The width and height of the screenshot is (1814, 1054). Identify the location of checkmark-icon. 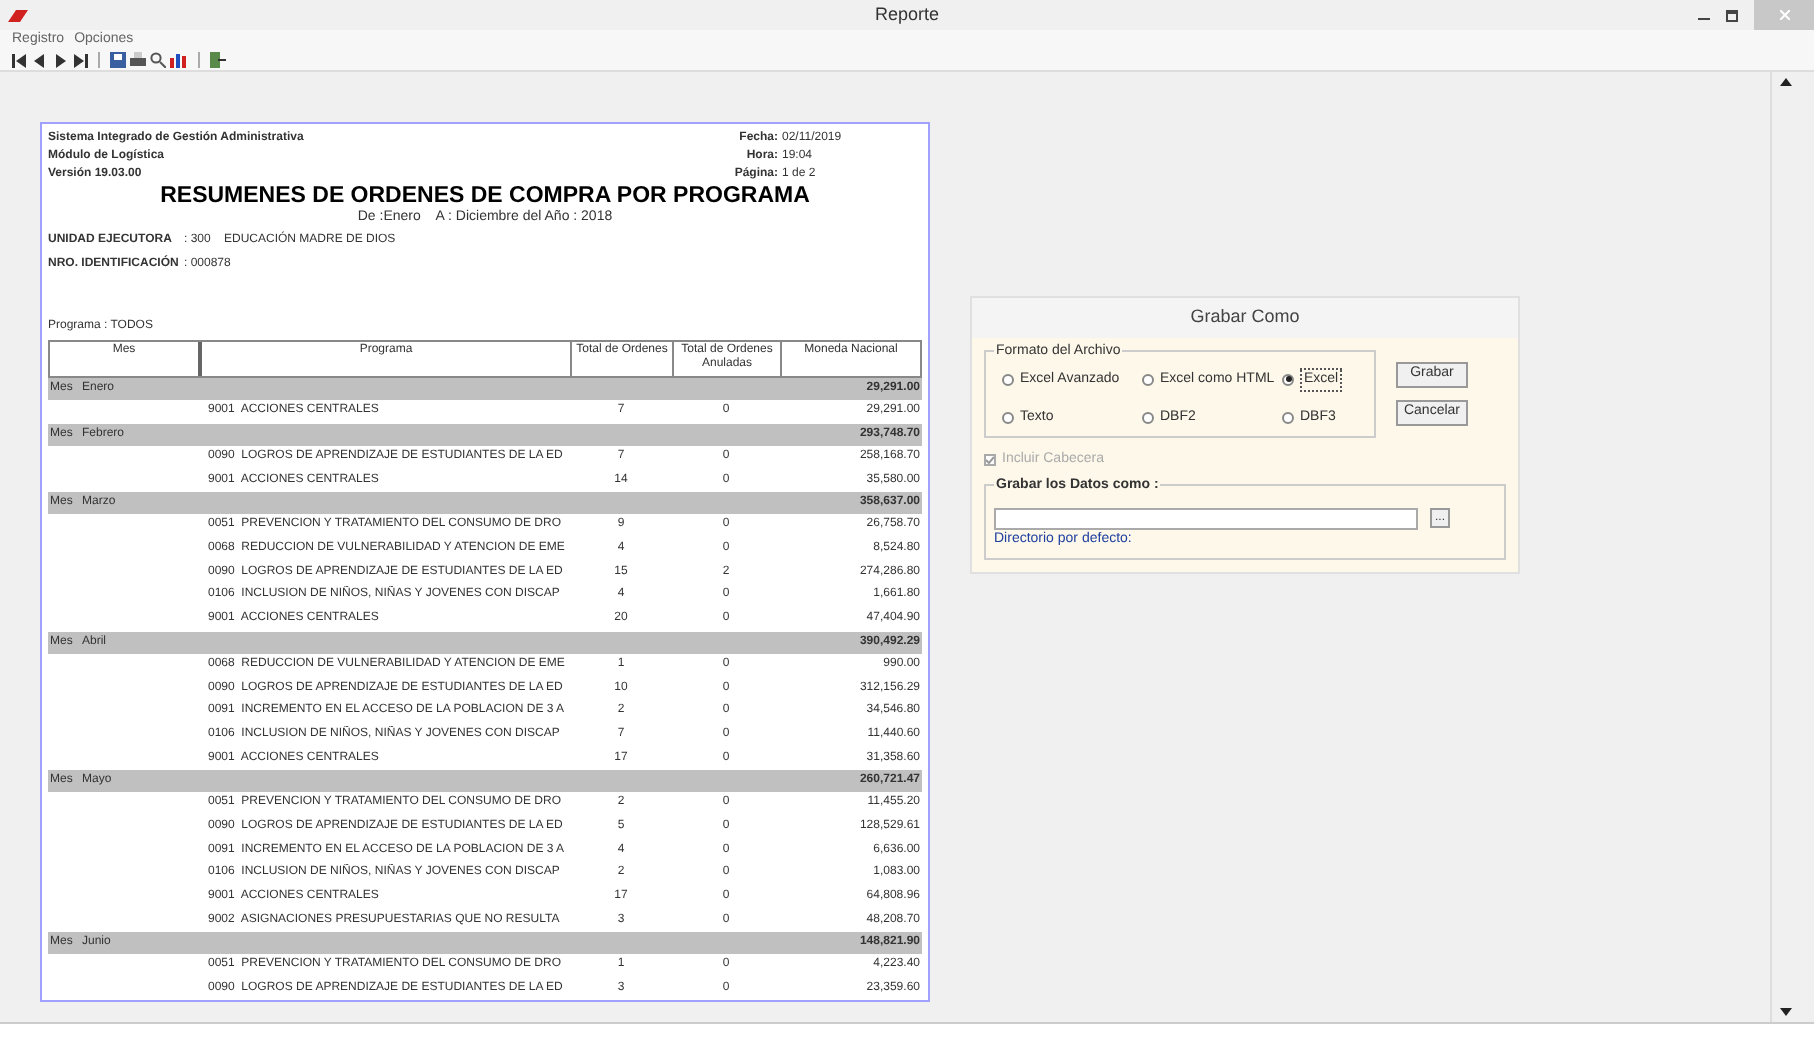
(990, 460).